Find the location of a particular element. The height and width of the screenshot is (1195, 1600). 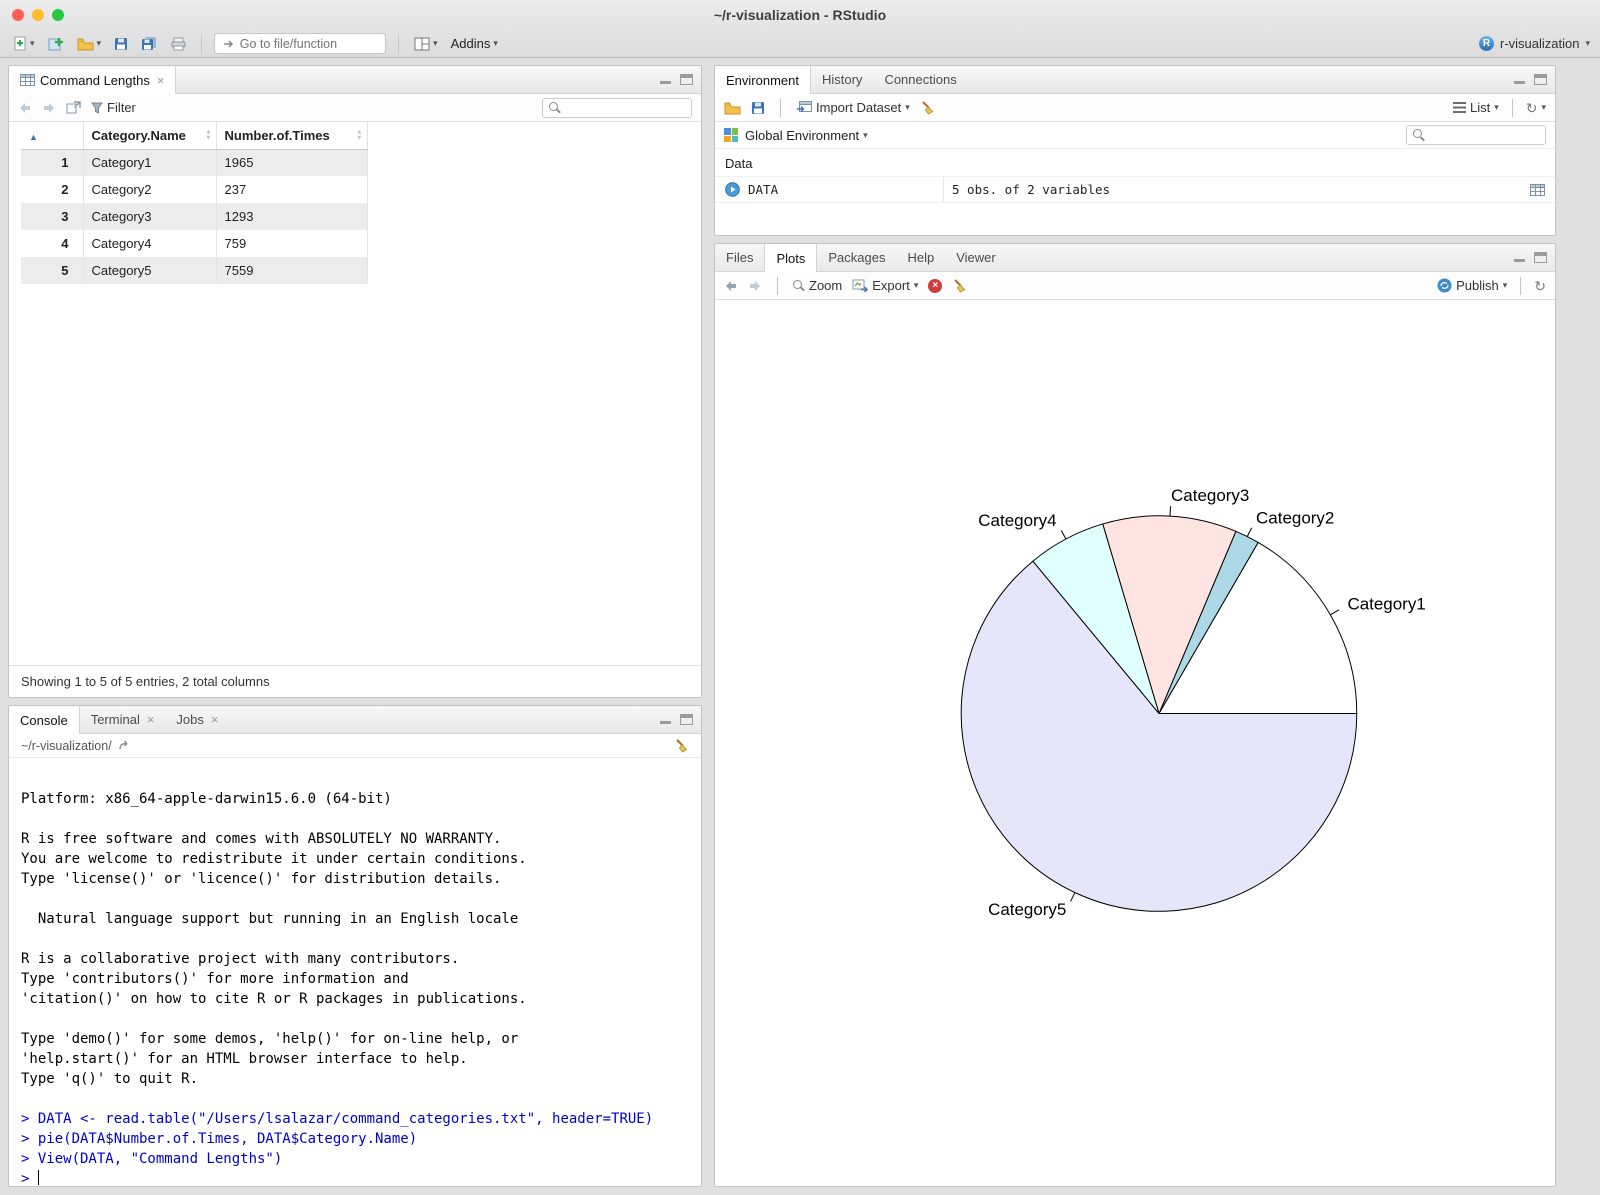

zoom-button: Zoom is located at coordinates (817, 285).